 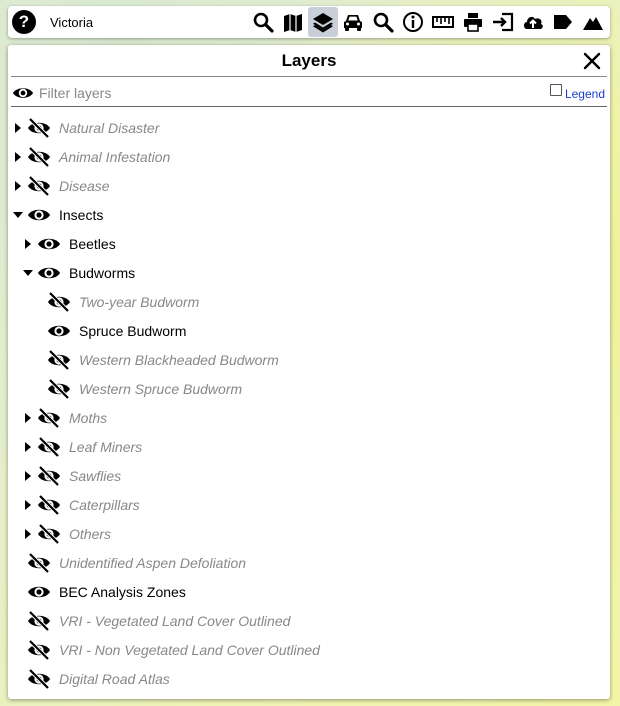 I want to click on layer-label: Western Blackheaded Budworm, so click(x=179, y=360).